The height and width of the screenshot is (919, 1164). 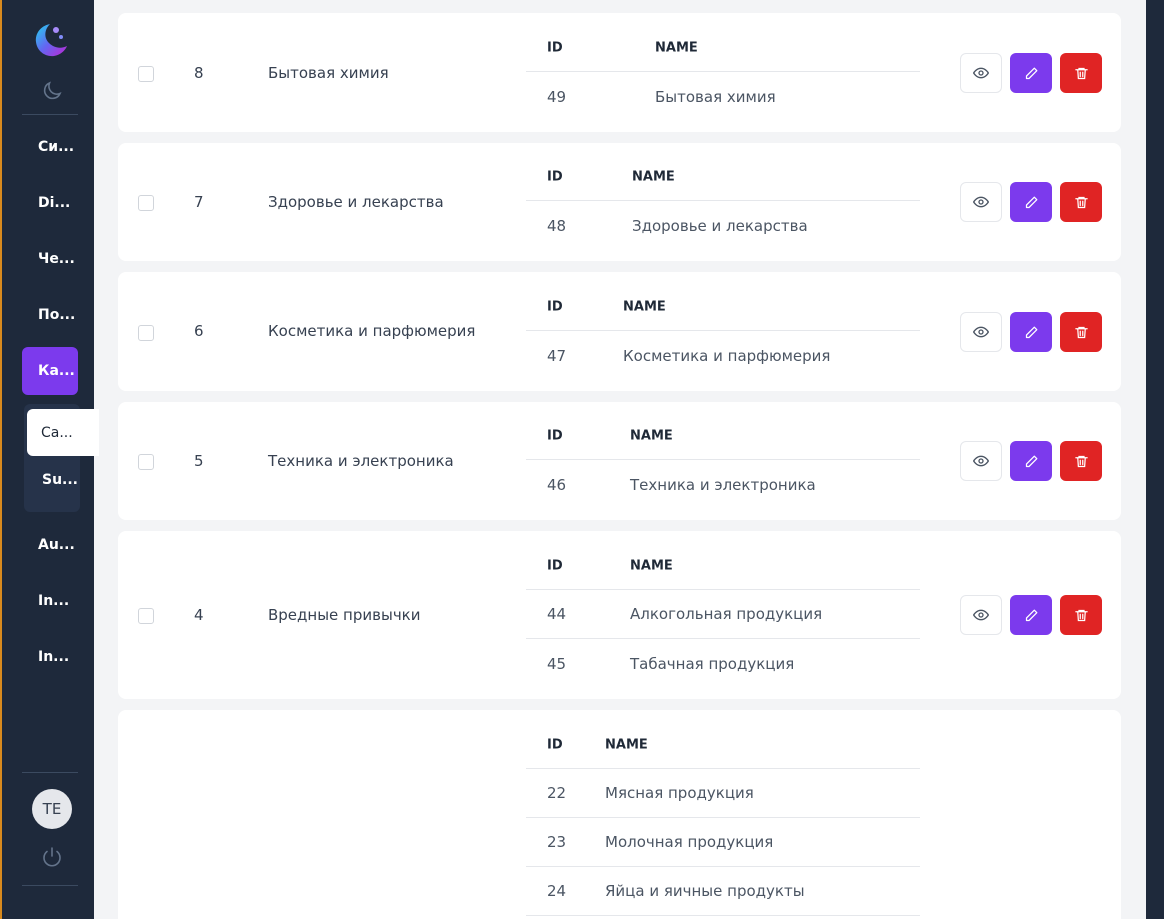 What do you see at coordinates (726, 614) in the screenshot?
I see `subcategory-name: Алкогольная продукция` at bounding box center [726, 614].